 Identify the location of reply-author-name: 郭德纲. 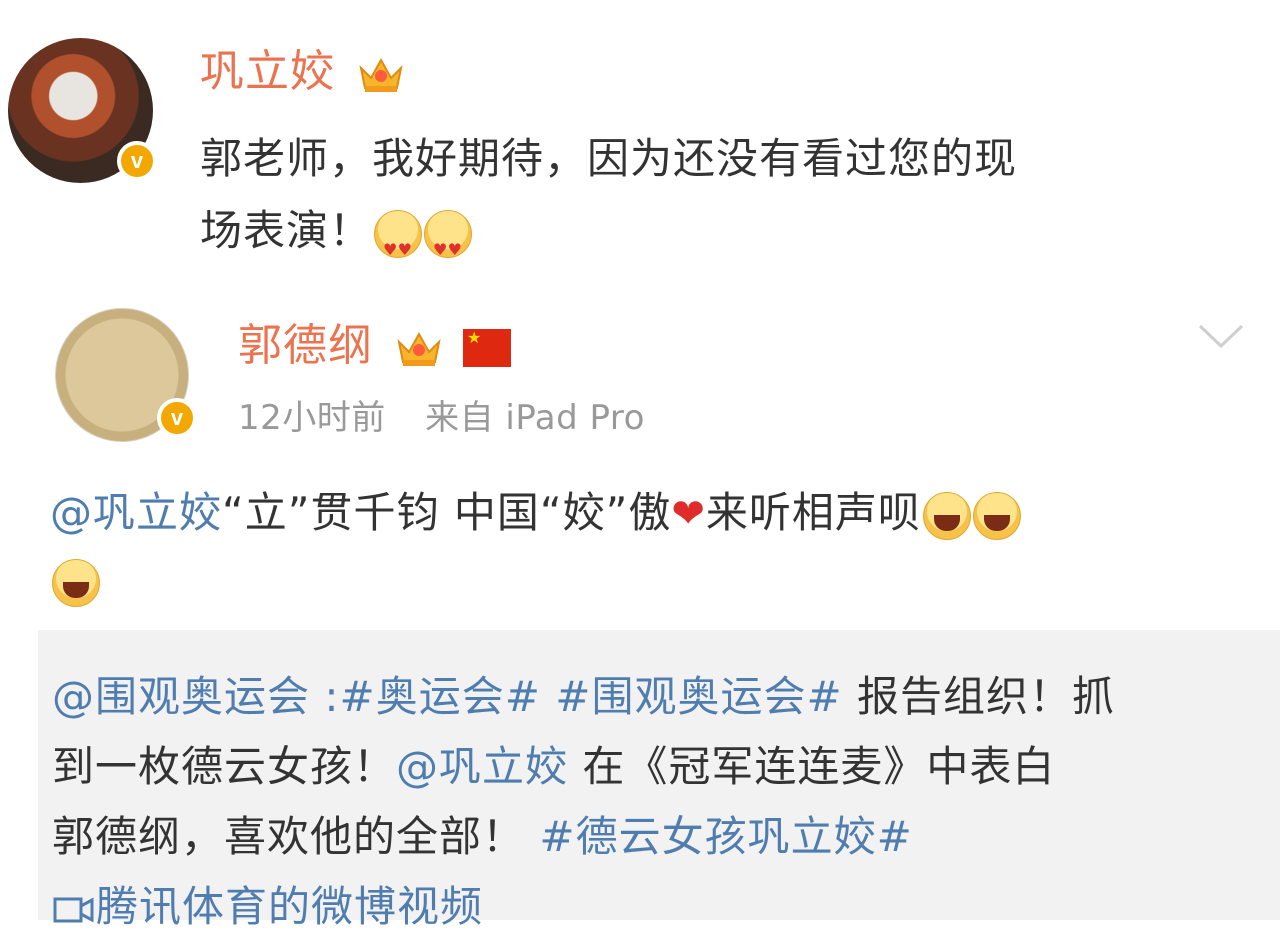
(305, 345).